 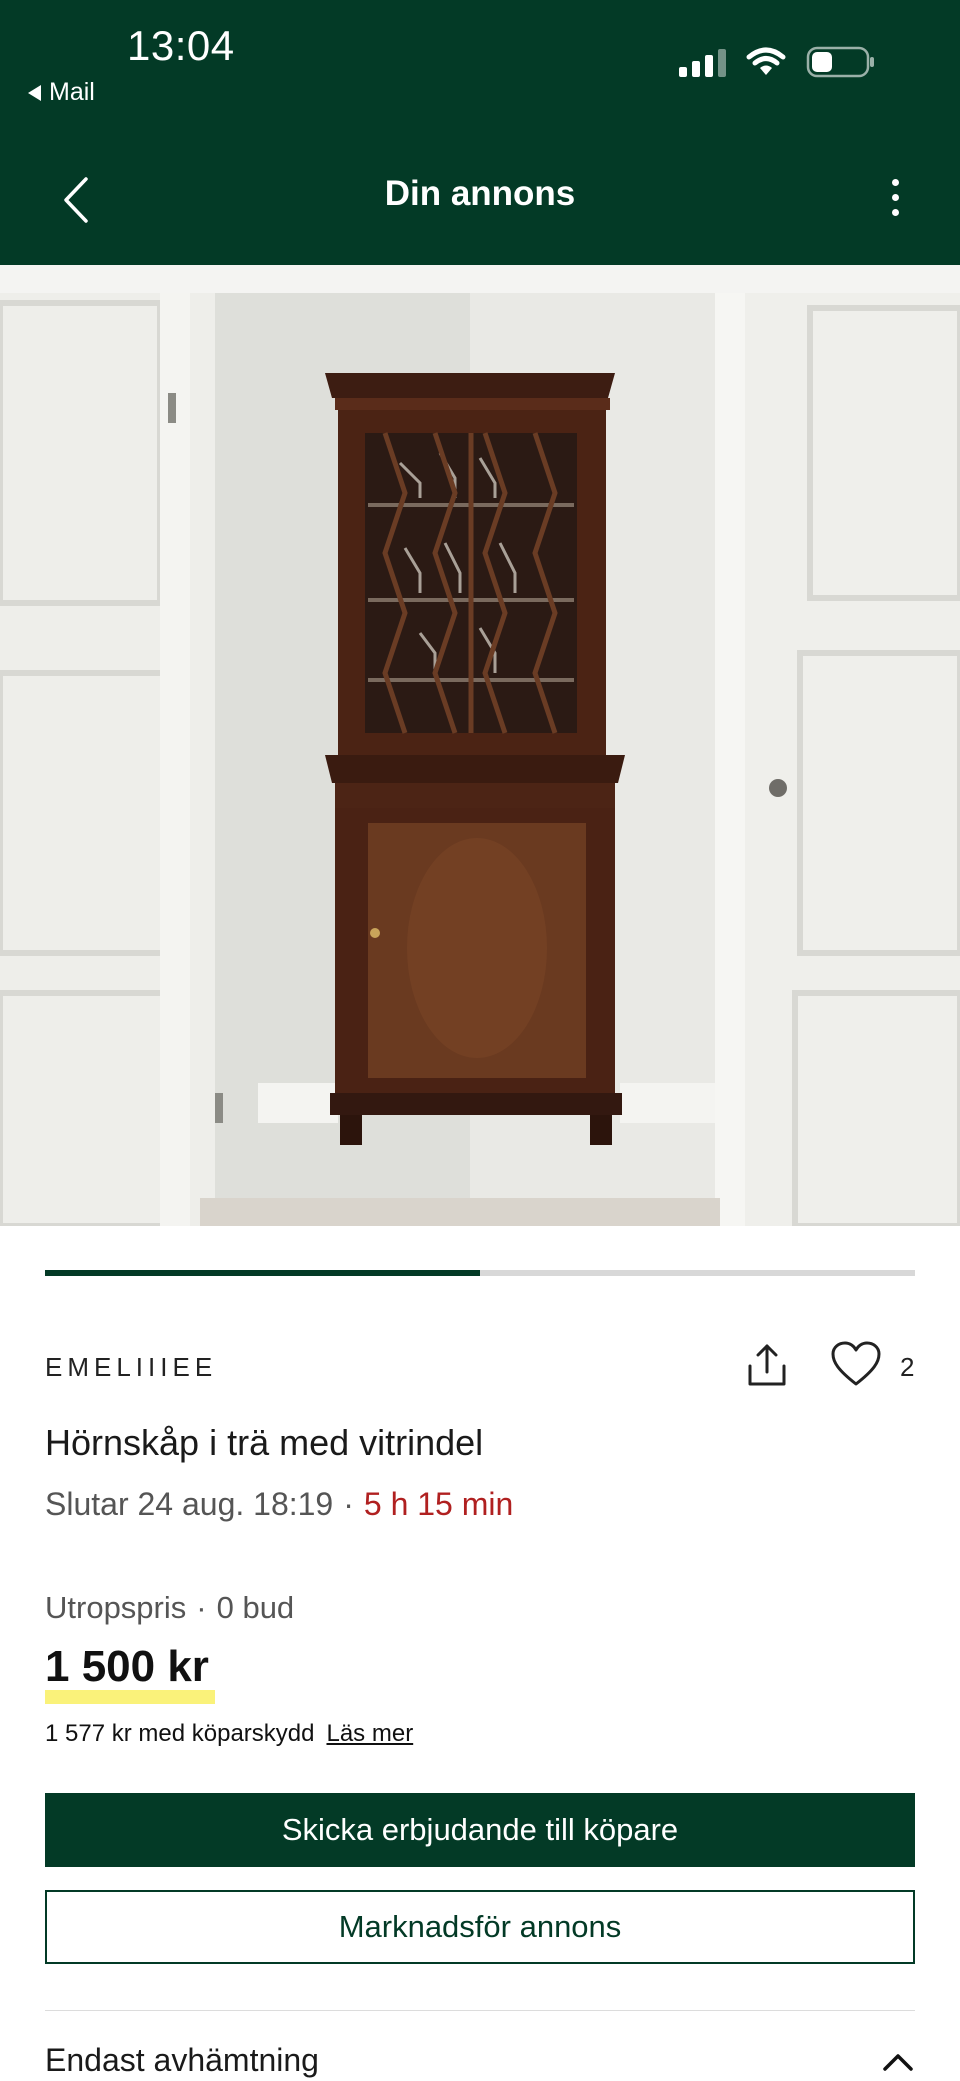 What do you see at coordinates (189, 1504) in the screenshot?
I see `end-time: Slutar 24 aug. 18:19` at bounding box center [189, 1504].